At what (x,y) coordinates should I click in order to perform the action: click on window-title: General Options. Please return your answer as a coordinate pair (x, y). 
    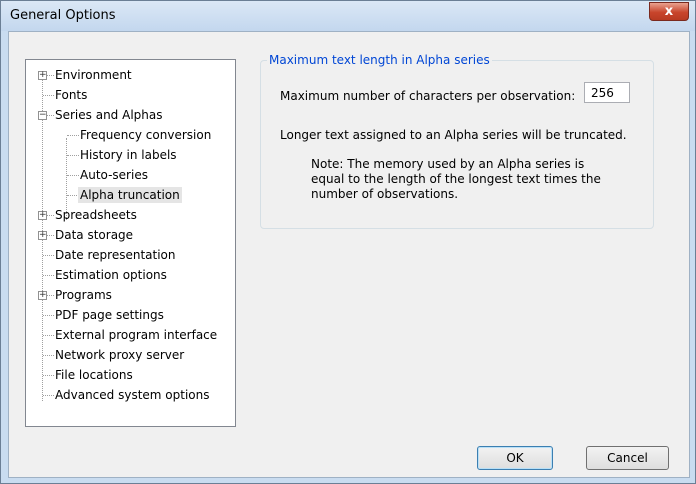
    Looking at the image, I should click on (63, 15).